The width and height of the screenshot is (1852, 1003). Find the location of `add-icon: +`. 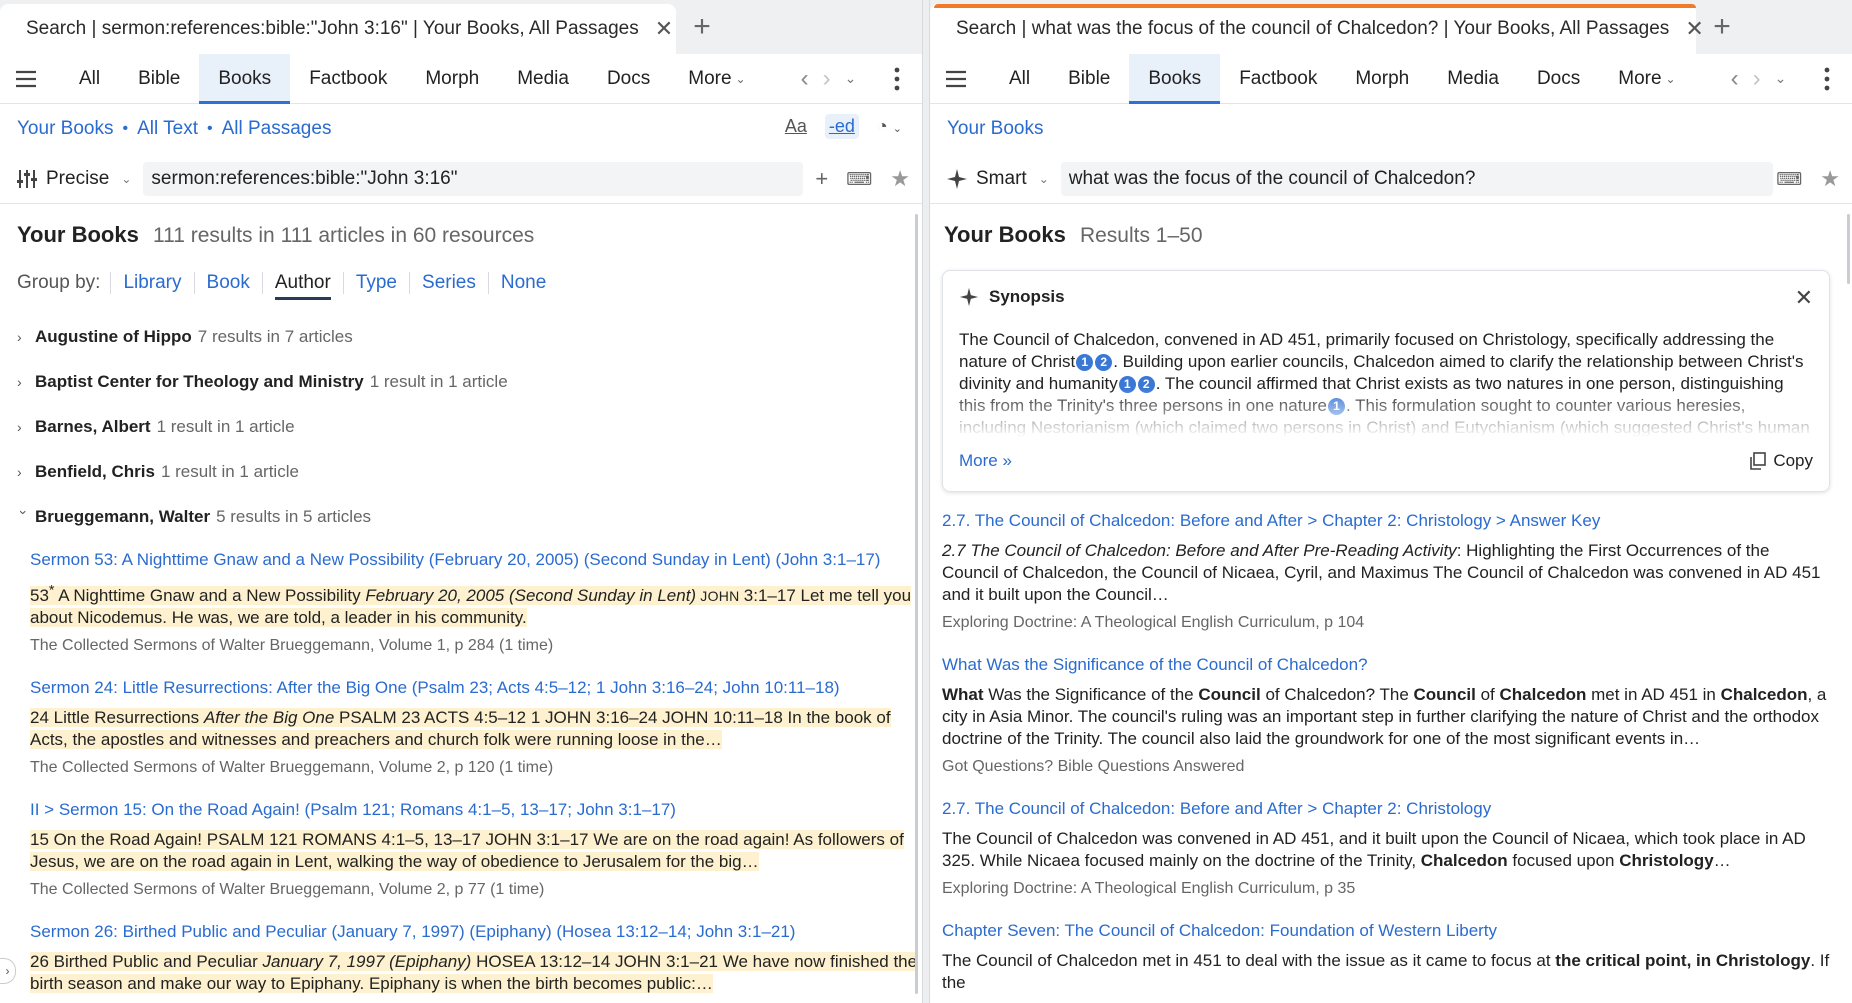

add-icon: + is located at coordinates (821, 179).